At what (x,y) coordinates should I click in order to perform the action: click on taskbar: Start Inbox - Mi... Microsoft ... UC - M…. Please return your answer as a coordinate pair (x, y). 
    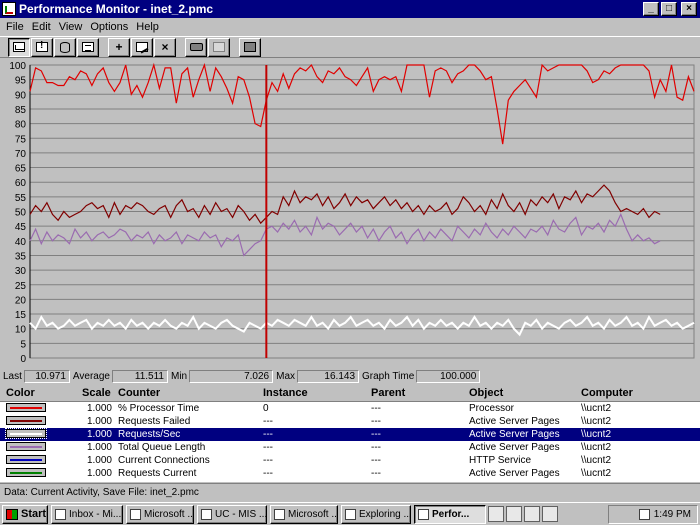
    Looking at the image, I should click on (350, 513).